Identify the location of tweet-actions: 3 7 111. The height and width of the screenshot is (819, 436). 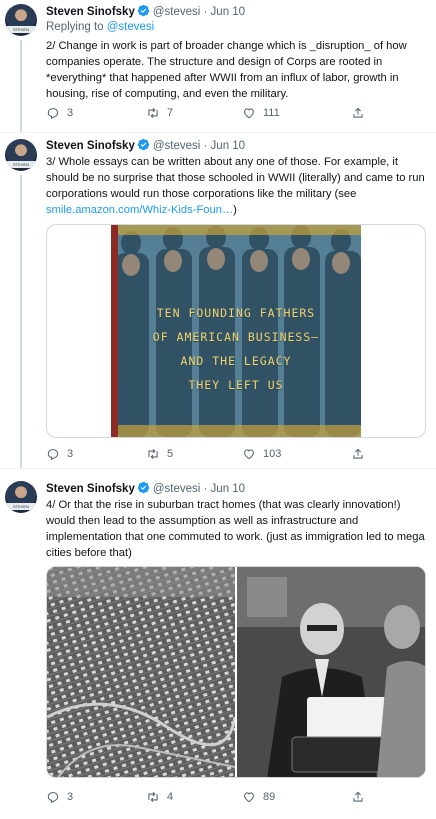
(211, 113).